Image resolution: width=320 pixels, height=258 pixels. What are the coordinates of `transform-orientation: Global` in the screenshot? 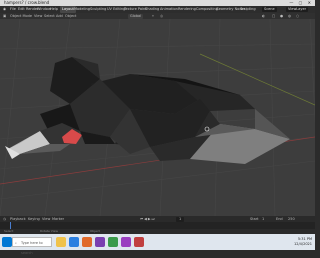 It's located at (136, 16).